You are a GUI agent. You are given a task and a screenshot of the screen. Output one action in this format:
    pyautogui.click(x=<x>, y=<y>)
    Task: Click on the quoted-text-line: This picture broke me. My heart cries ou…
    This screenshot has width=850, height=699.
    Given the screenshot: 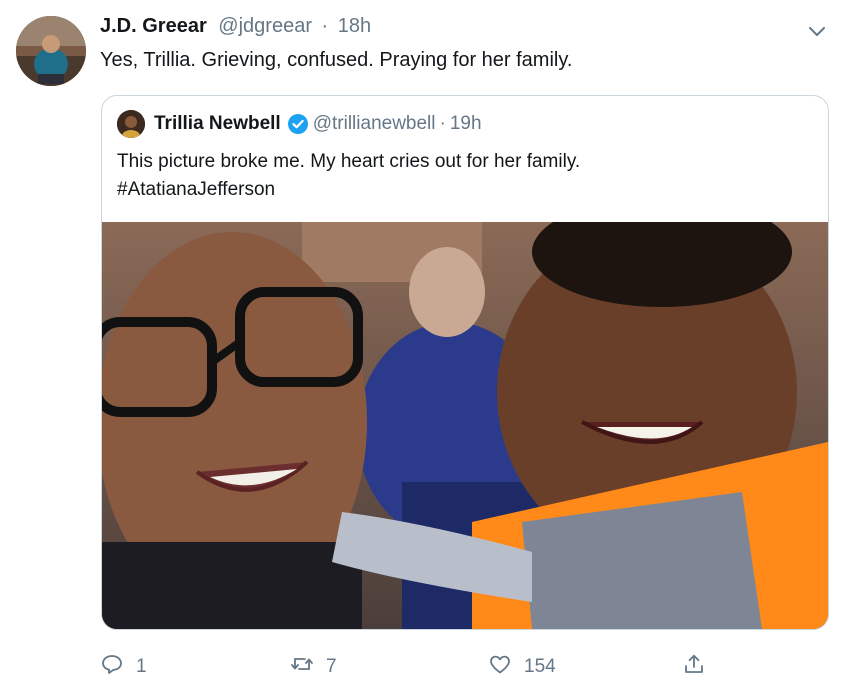 What is the action you would take?
    pyautogui.click(x=349, y=161)
    